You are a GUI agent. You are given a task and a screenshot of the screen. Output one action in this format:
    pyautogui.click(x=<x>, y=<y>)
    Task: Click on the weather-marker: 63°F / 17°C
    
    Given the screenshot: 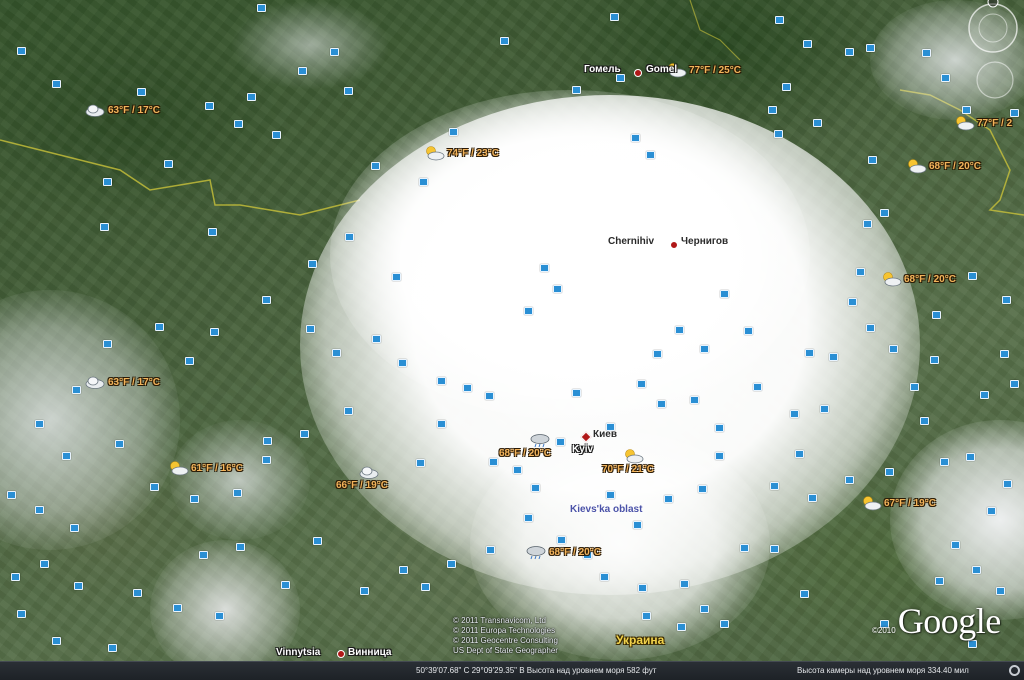 What is the action you would take?
    pyautogui.click(x=122, y=110)
    